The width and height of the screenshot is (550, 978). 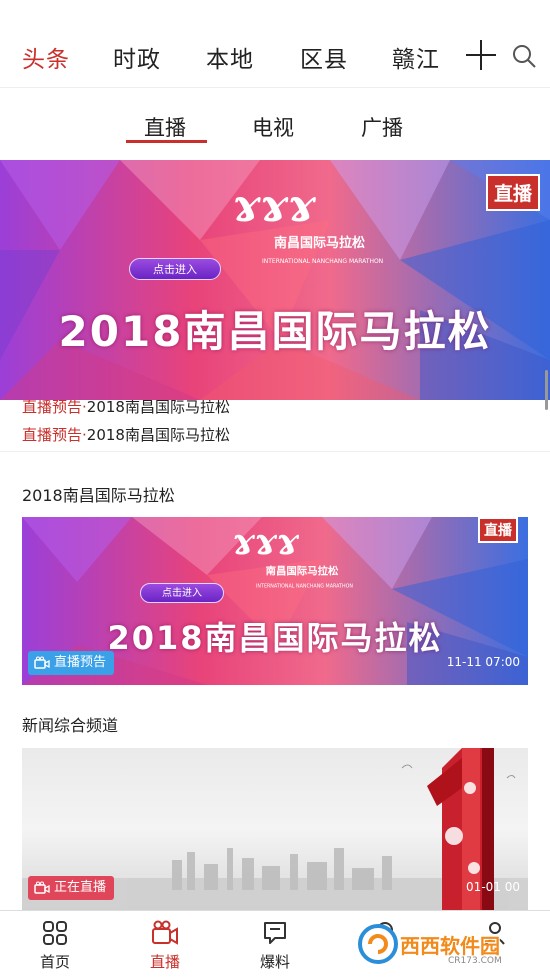 What do you see at coordinates (137, 57) in the screenshot?
I see `tab-politics: 时政` at bounding box center [137, 57].